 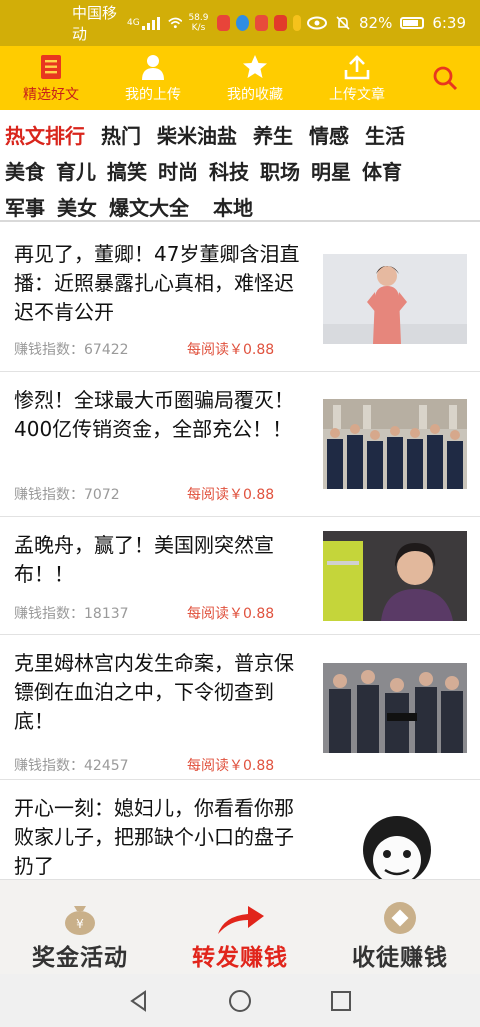 I want to click on article-item: 孟晚舟，赢了！美国刚突然宣布！！ 赚钱指数：18137 每阅读￥0.88, so click(x=240, y=576).